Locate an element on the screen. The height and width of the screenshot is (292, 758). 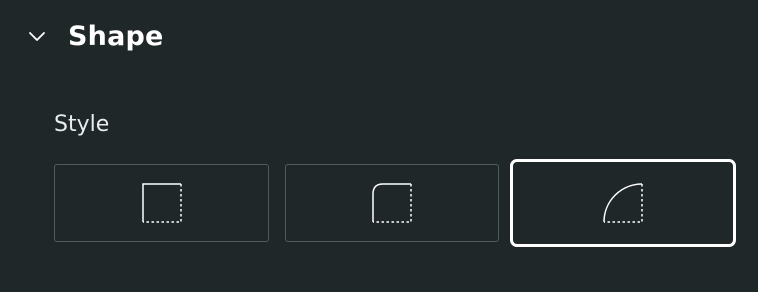
shape-section-header: Shape is located at coordinates (94, 36).